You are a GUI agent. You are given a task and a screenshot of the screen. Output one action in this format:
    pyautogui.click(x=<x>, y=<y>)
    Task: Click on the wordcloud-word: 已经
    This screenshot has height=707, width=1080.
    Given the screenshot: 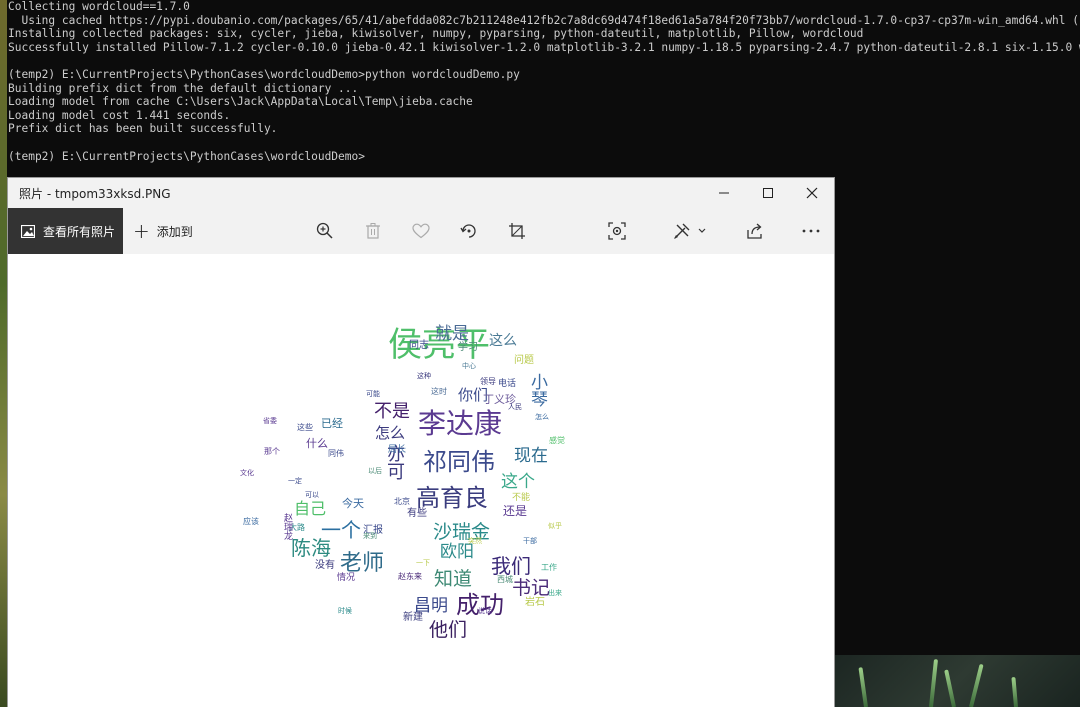 What is the action you would take?
    pyautogui.click(x=332, y=423)
    